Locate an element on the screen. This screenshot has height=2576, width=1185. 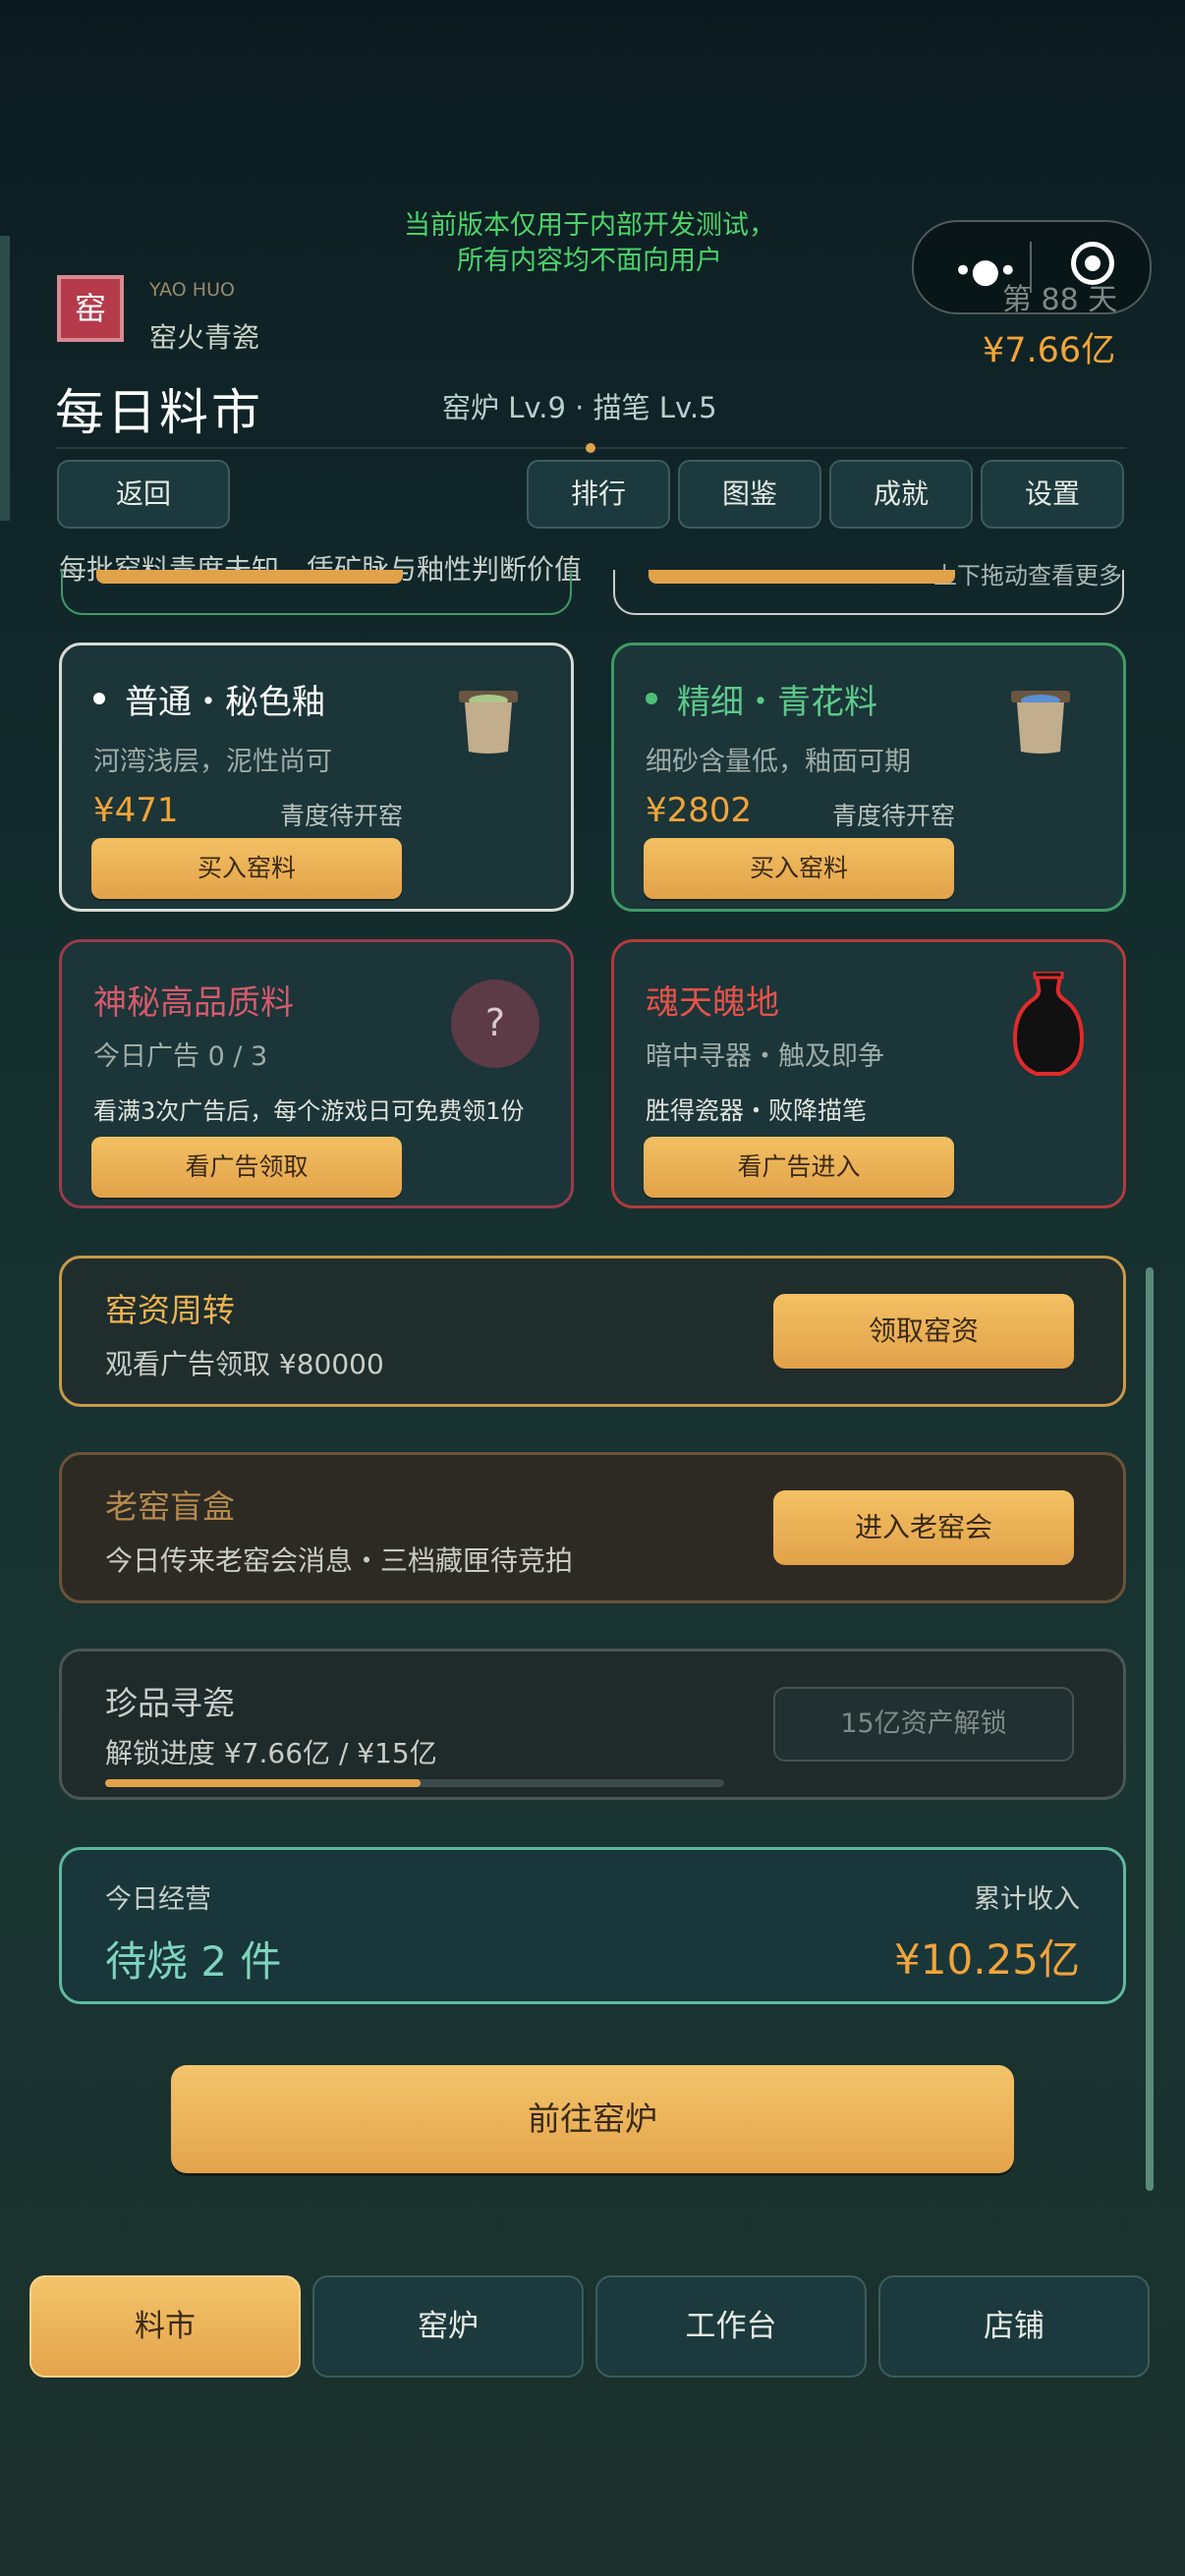
money-total: ¥7.66亿 is located at coordinates (1049, 350).